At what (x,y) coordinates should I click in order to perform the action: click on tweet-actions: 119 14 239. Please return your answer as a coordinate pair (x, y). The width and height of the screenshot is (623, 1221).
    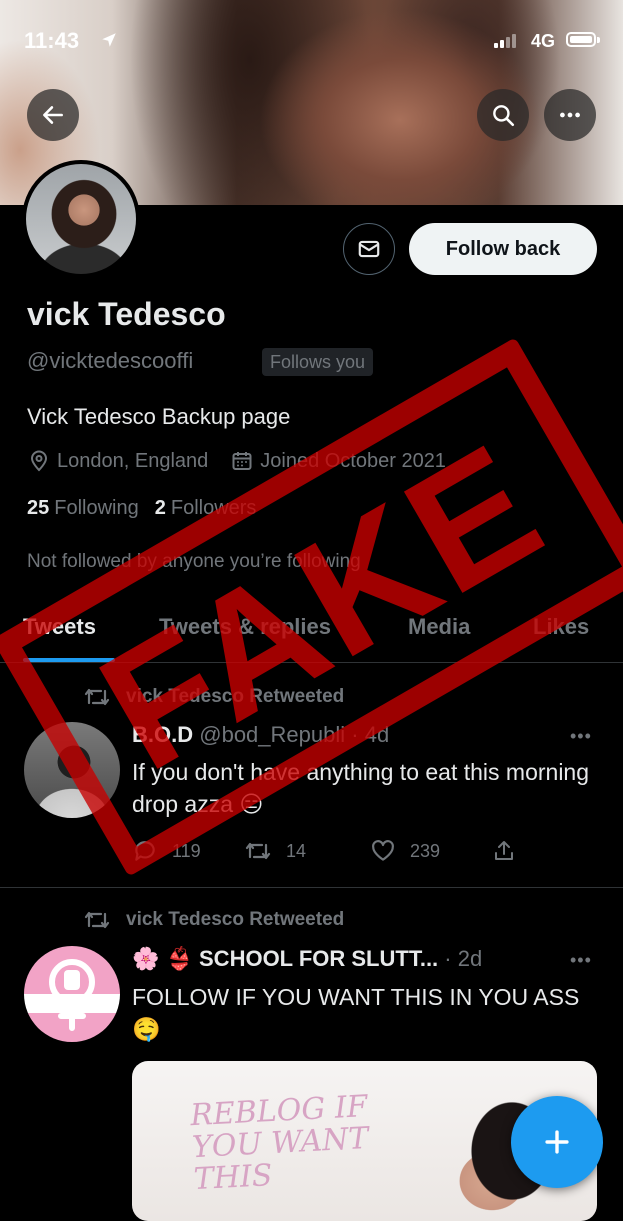
    Looking at the image, I should click on (331, 851).